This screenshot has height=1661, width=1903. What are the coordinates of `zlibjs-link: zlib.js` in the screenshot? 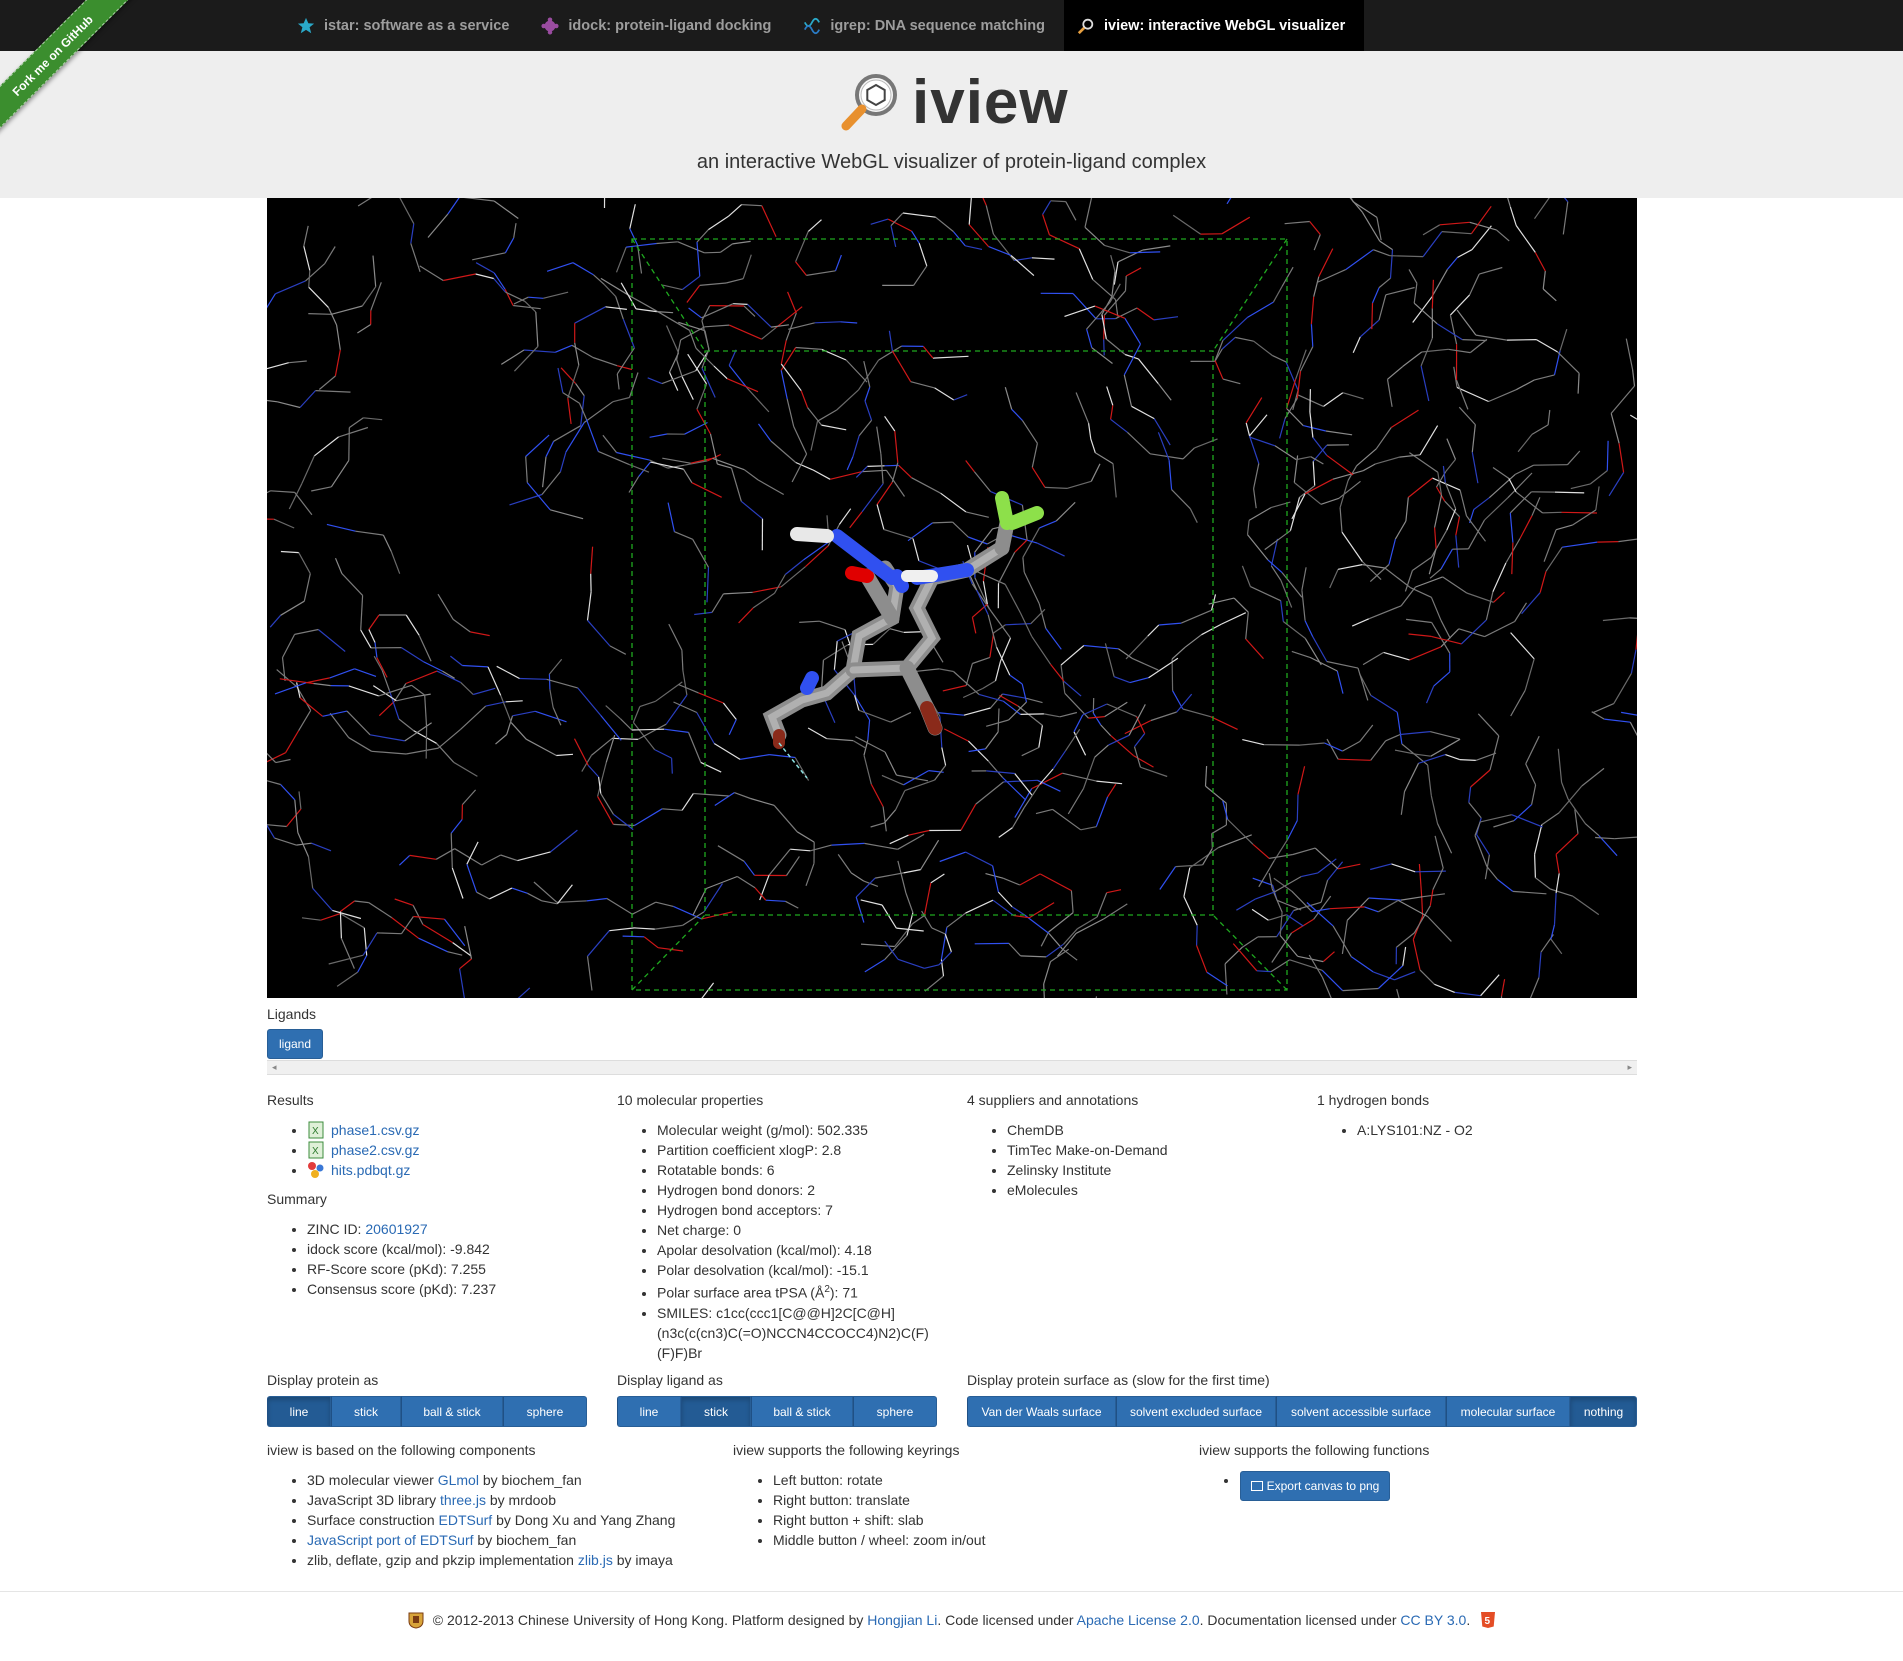 It's located at (595, 1560).